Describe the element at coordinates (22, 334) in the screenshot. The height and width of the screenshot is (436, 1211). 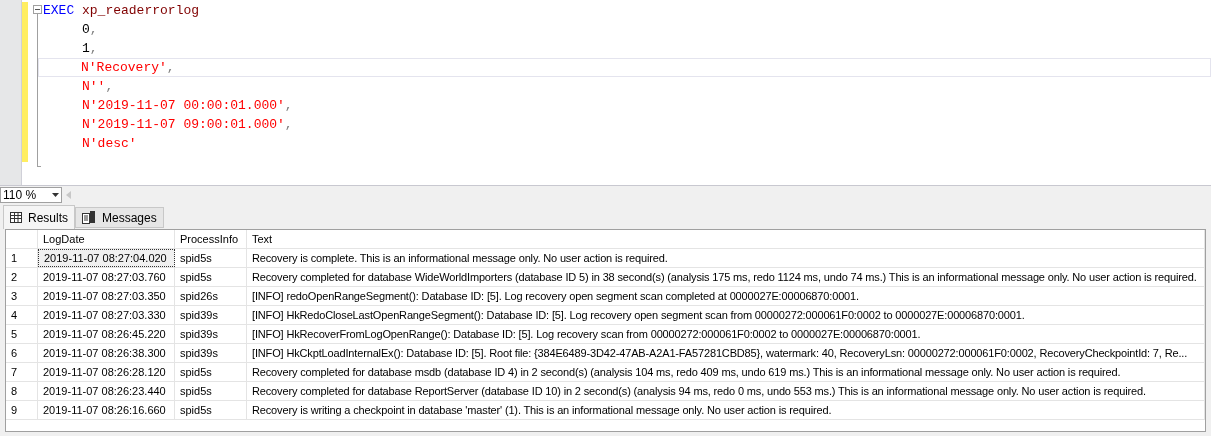
I see `row-number: 5` at that location.